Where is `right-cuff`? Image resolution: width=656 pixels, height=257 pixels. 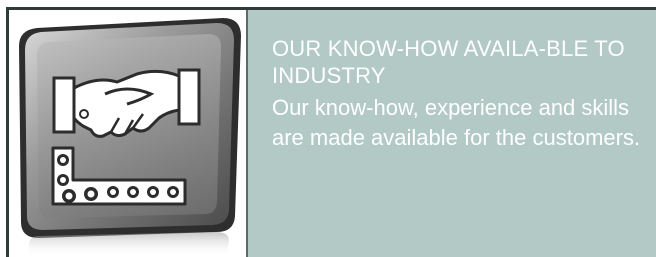 right-cuff is located at coordinates (189, 97).